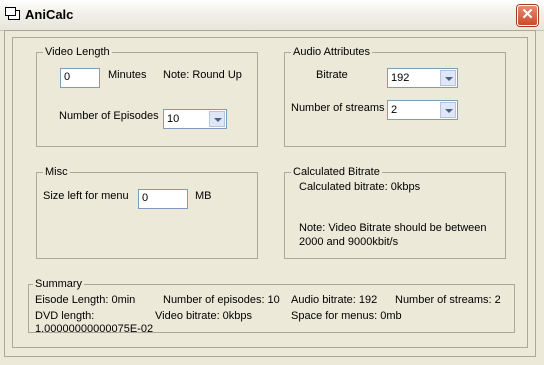 The height and width of the screenshot is (365, 544). I want to click on calculated-bitrate-title: Calculated Bitrate, so click(336, 172).